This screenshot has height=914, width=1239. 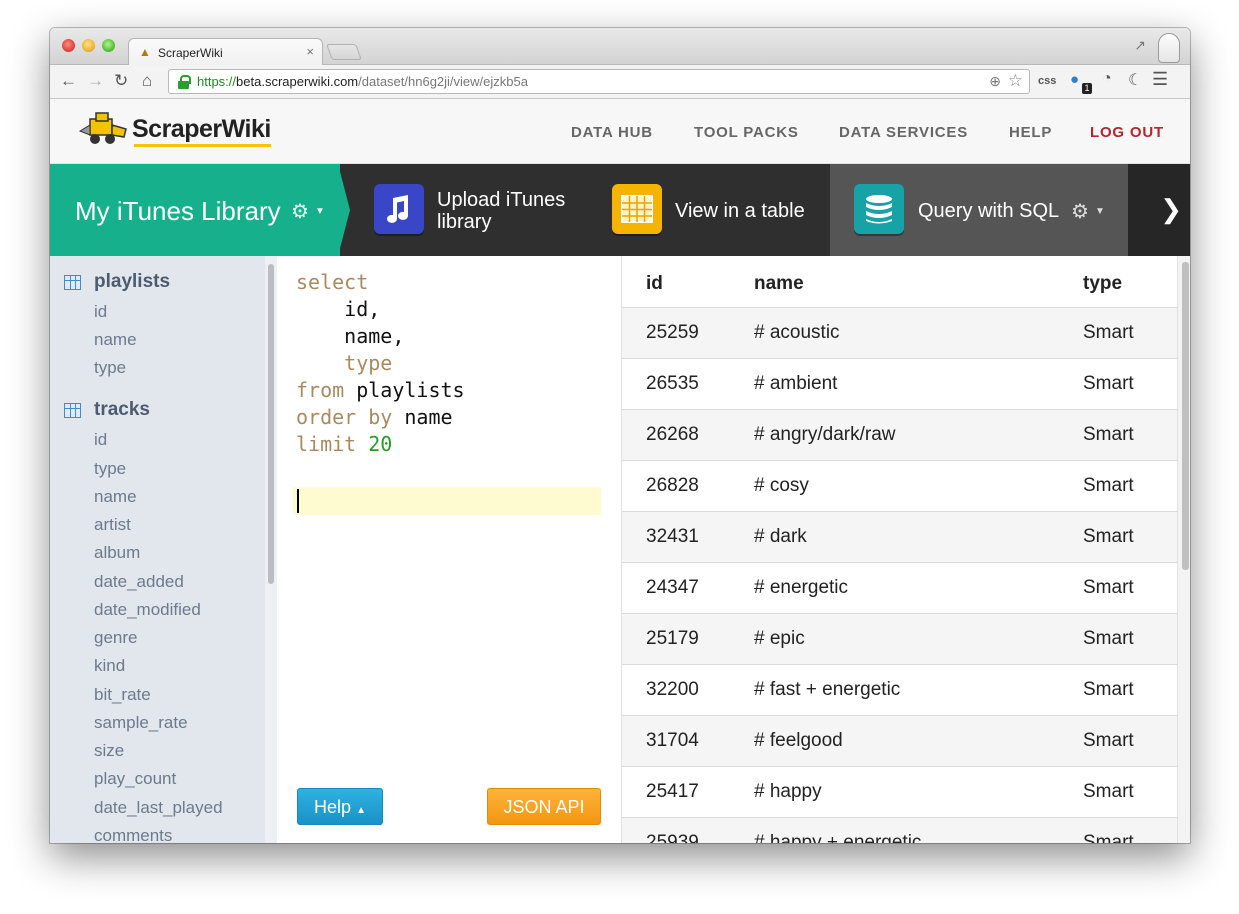 I want to click on scraperwiki-favicon-icon: ▲, so click(x=145, y=52).